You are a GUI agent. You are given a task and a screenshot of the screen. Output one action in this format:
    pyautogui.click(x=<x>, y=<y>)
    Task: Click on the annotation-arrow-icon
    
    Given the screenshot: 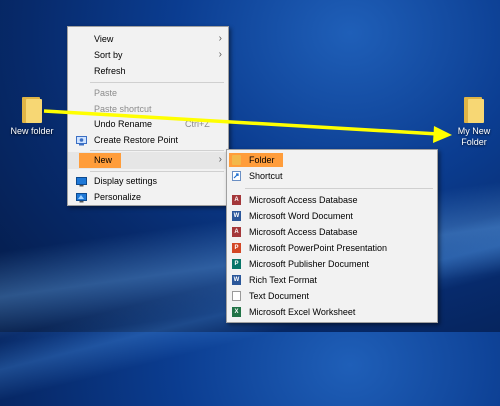 What is the action you would take?
    pyautogui.click(x=247, y=126)
    